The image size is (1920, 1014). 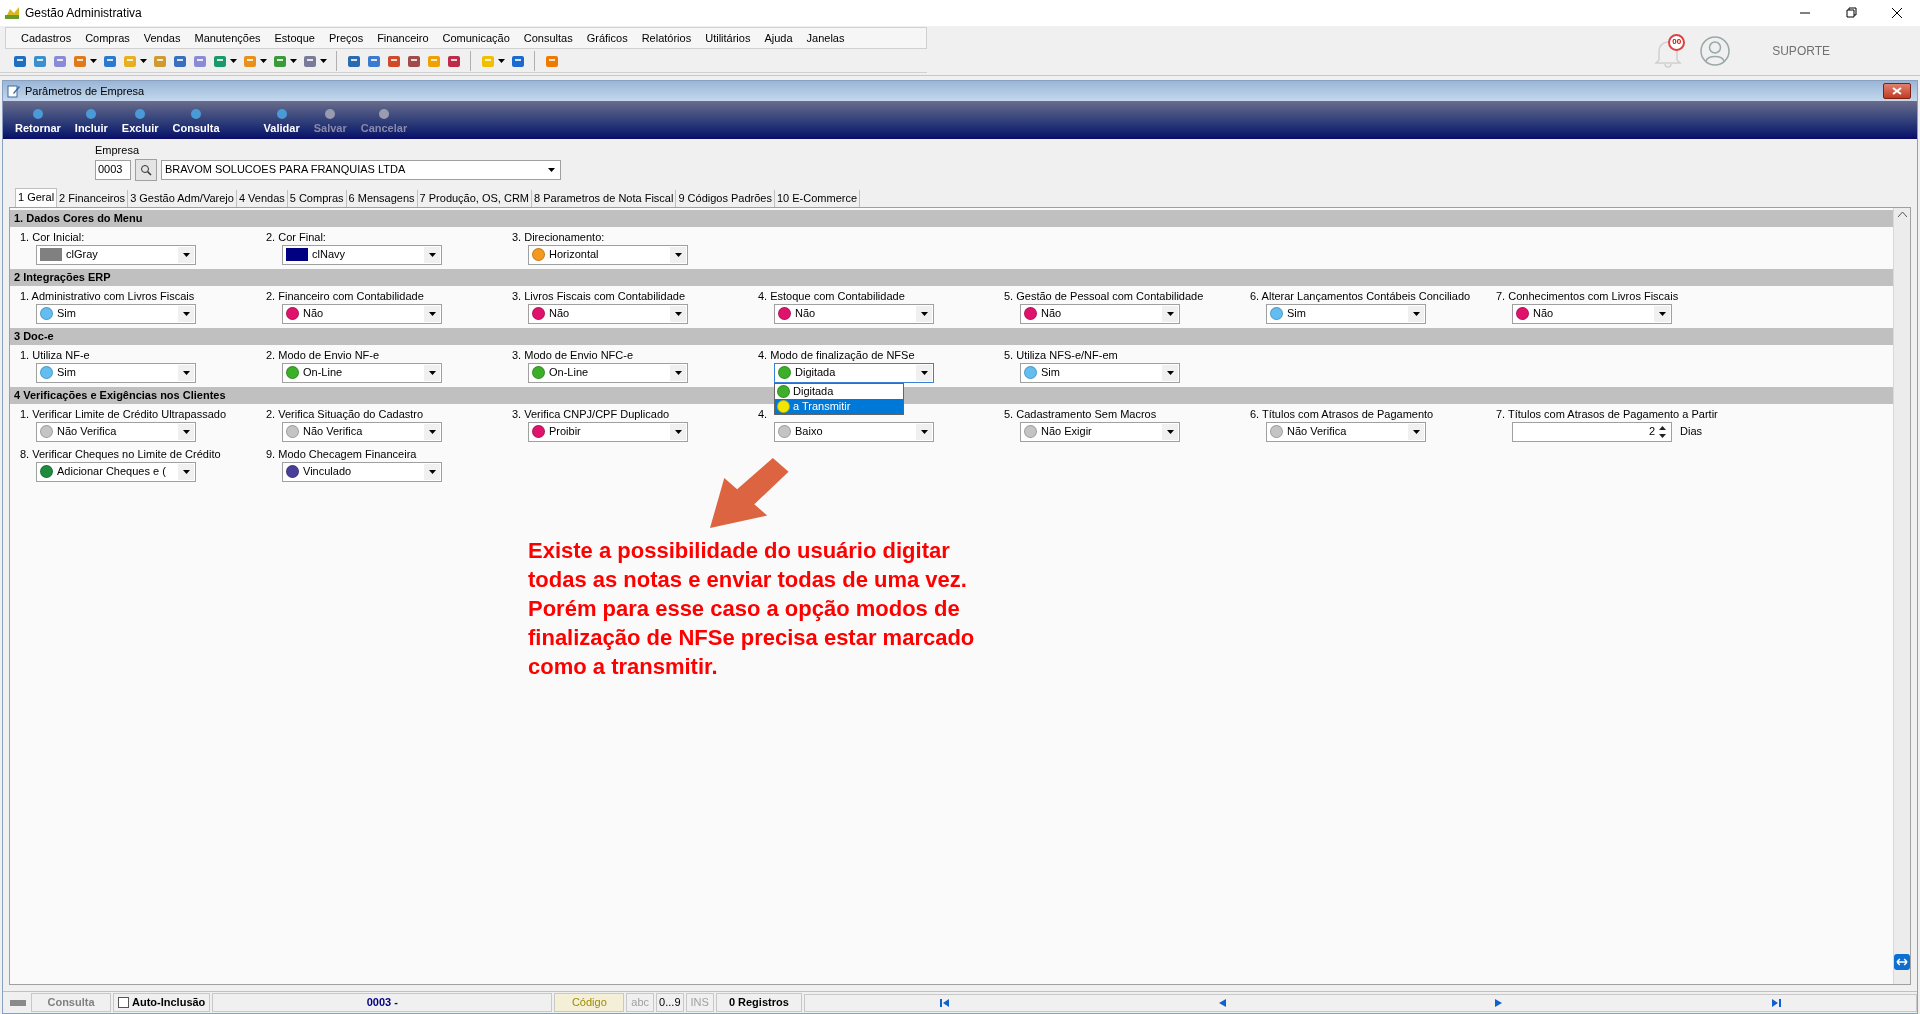 I want to click on field-label: 3. Direcionamento:, so click(x=558, y=237).